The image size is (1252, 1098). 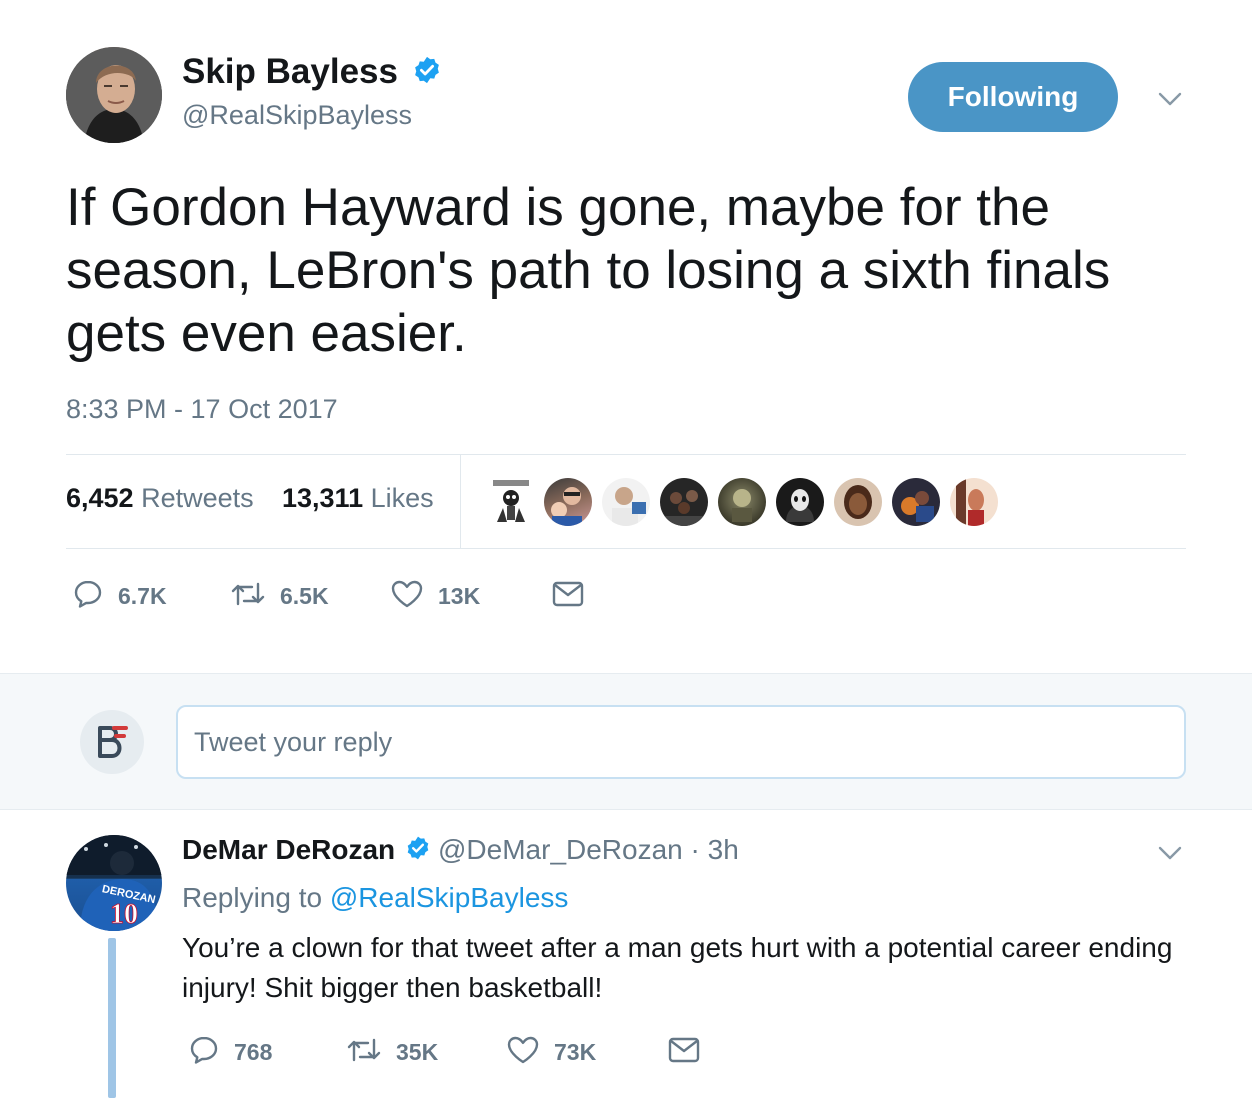 I want to click on reply-action: 6.7K, so click(x=119, y=596).